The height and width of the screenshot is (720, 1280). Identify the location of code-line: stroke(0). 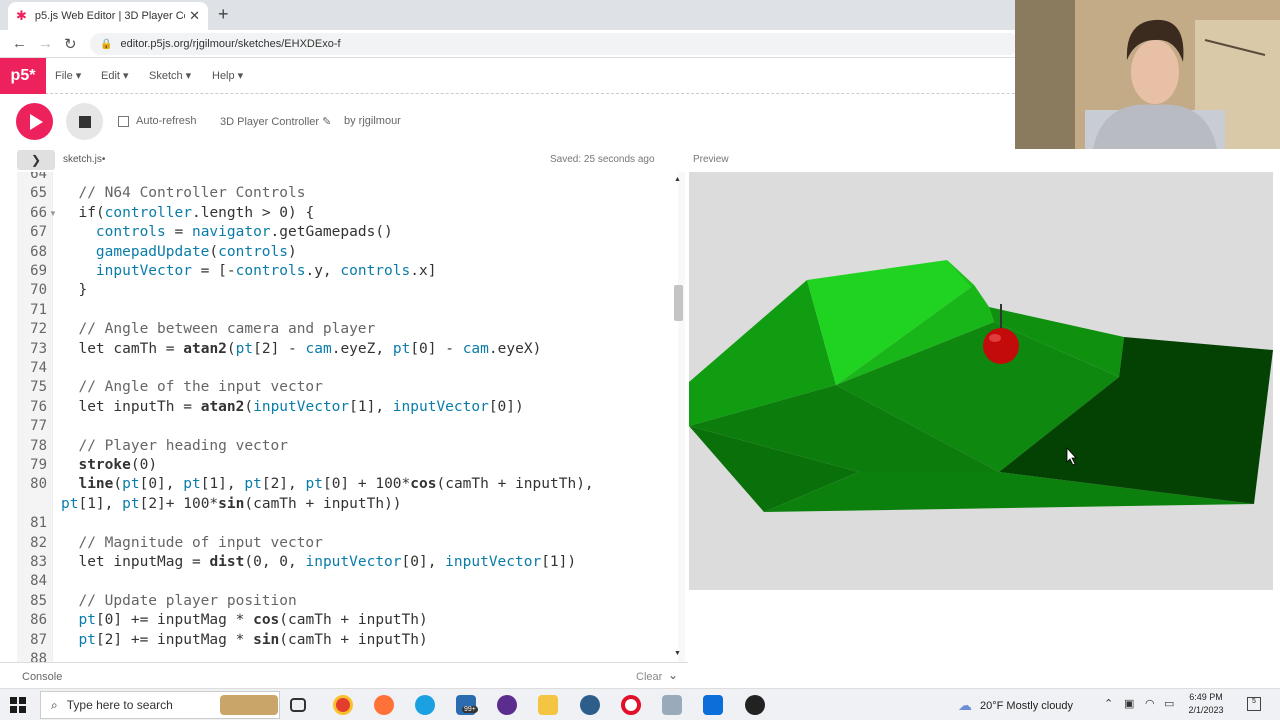
(109, 465).